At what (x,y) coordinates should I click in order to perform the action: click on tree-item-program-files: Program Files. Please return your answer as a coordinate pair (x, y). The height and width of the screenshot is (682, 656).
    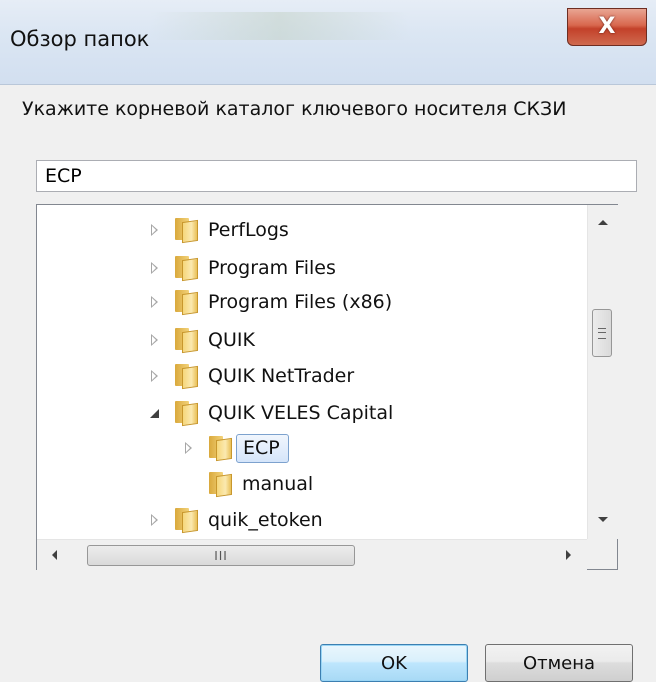
    Looking at the image, I should click on (241, 268).